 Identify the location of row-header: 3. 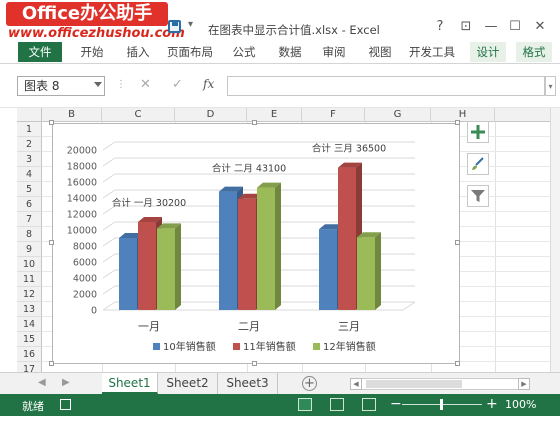
(29, 159).